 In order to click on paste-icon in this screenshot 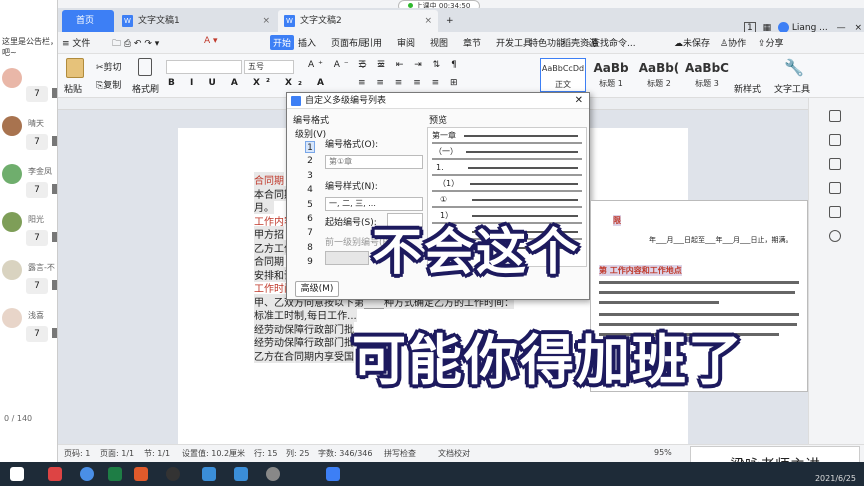, I will do `click(75, 68)`.